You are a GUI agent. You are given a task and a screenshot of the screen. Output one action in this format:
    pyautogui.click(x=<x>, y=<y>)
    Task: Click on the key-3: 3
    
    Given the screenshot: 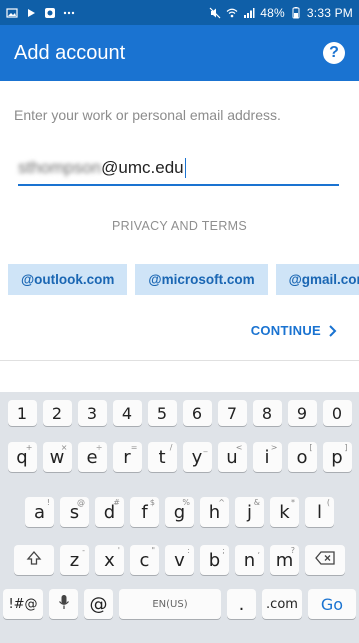 What is the action you would take?
    pyautogui.click(x=92, y=413)
    